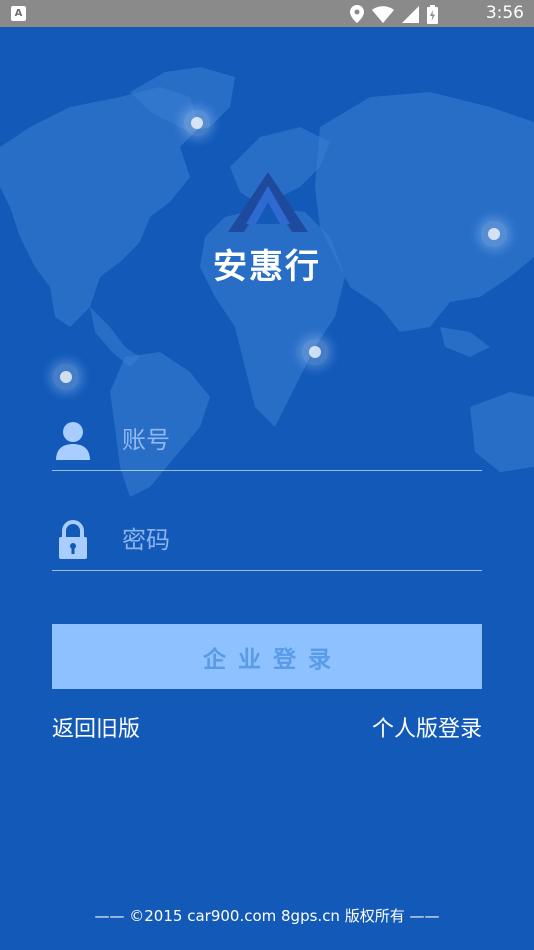 The image size is (534, 950). I want to click on status-icons, so click(394, 14).